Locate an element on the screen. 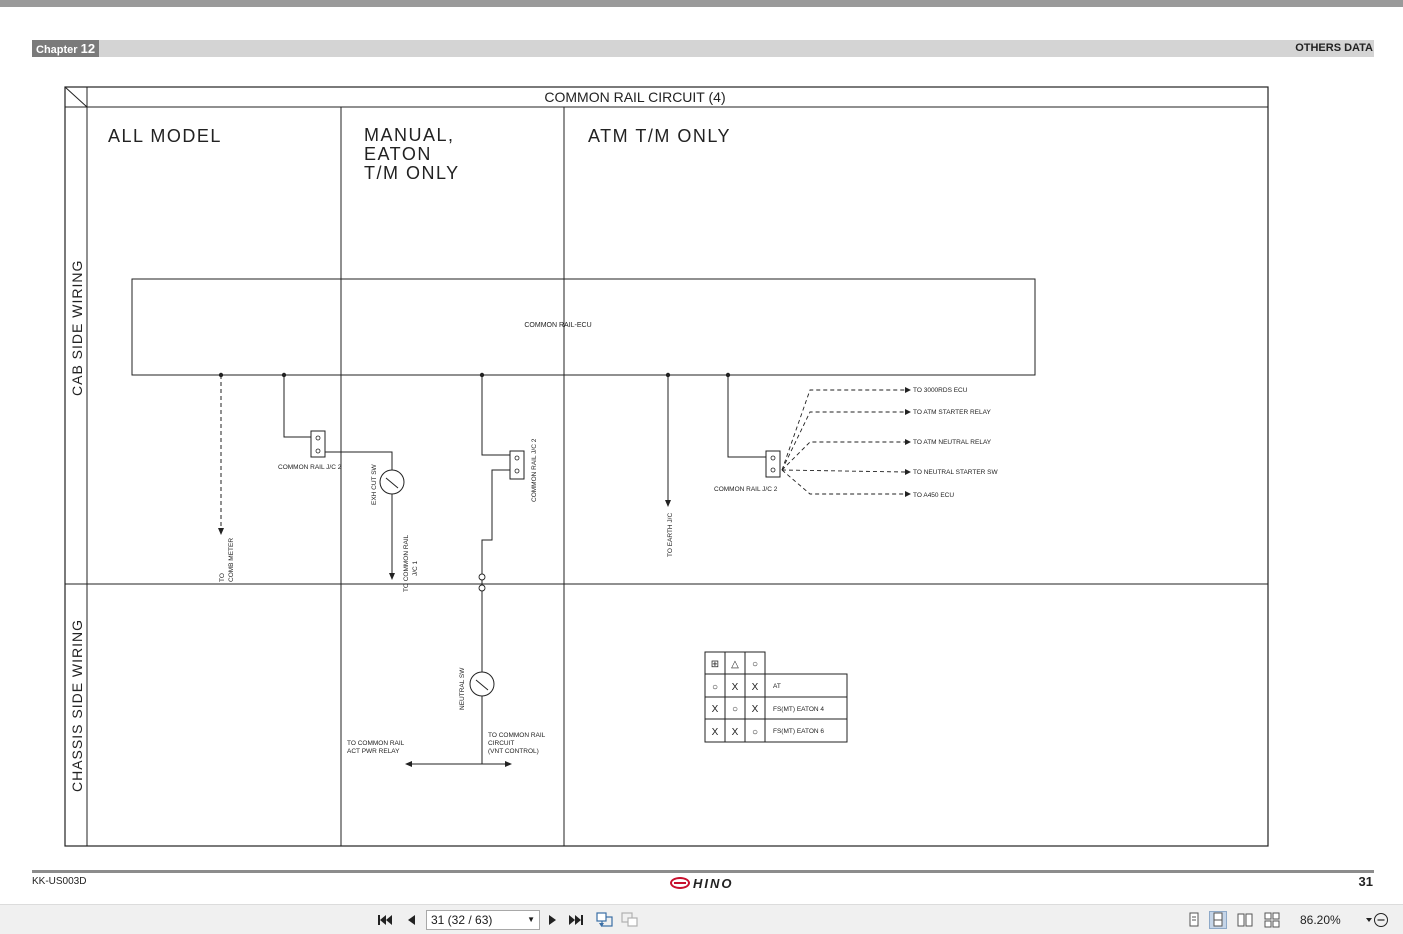 This screenshot has width=1403, height=934. continuous-facing-icon is located at coordinates (1272, 920).